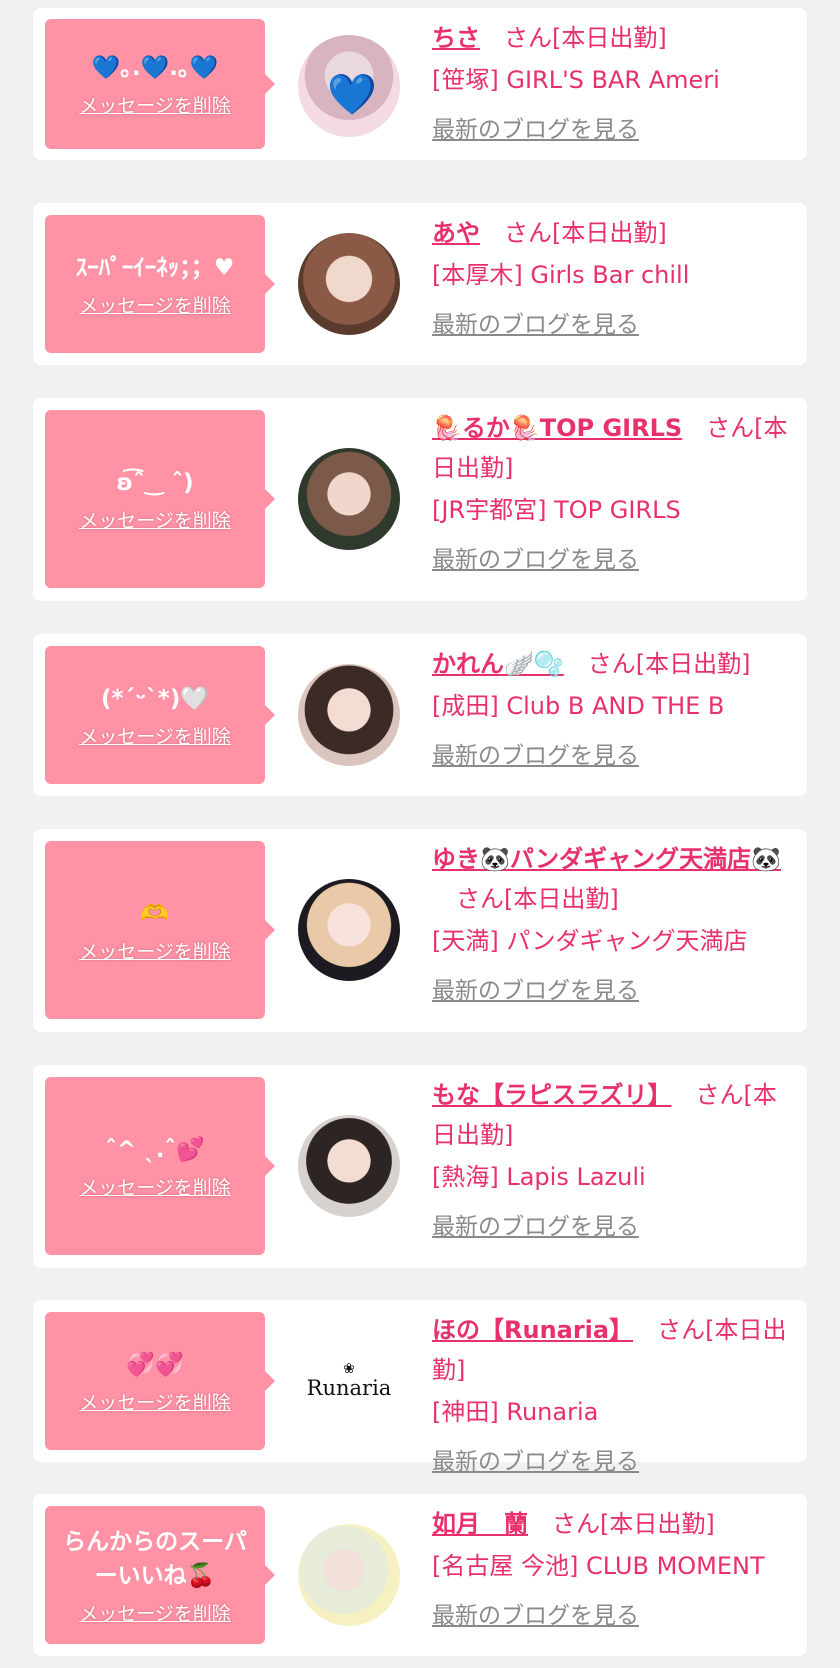 This screenshot has height=1668, width=840. I want to click on shop-info: [成田] Club B AND THE B, so click(578, 706).